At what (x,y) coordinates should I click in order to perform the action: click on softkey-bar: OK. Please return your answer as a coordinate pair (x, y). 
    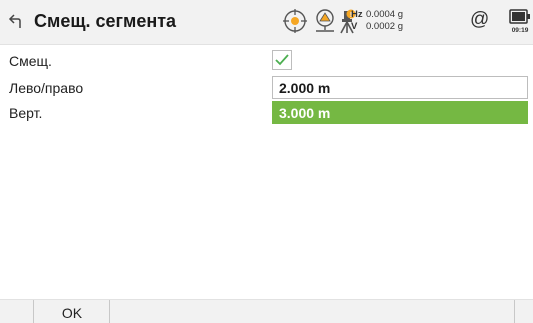
    Looking at the image, I should click on (266, 311).